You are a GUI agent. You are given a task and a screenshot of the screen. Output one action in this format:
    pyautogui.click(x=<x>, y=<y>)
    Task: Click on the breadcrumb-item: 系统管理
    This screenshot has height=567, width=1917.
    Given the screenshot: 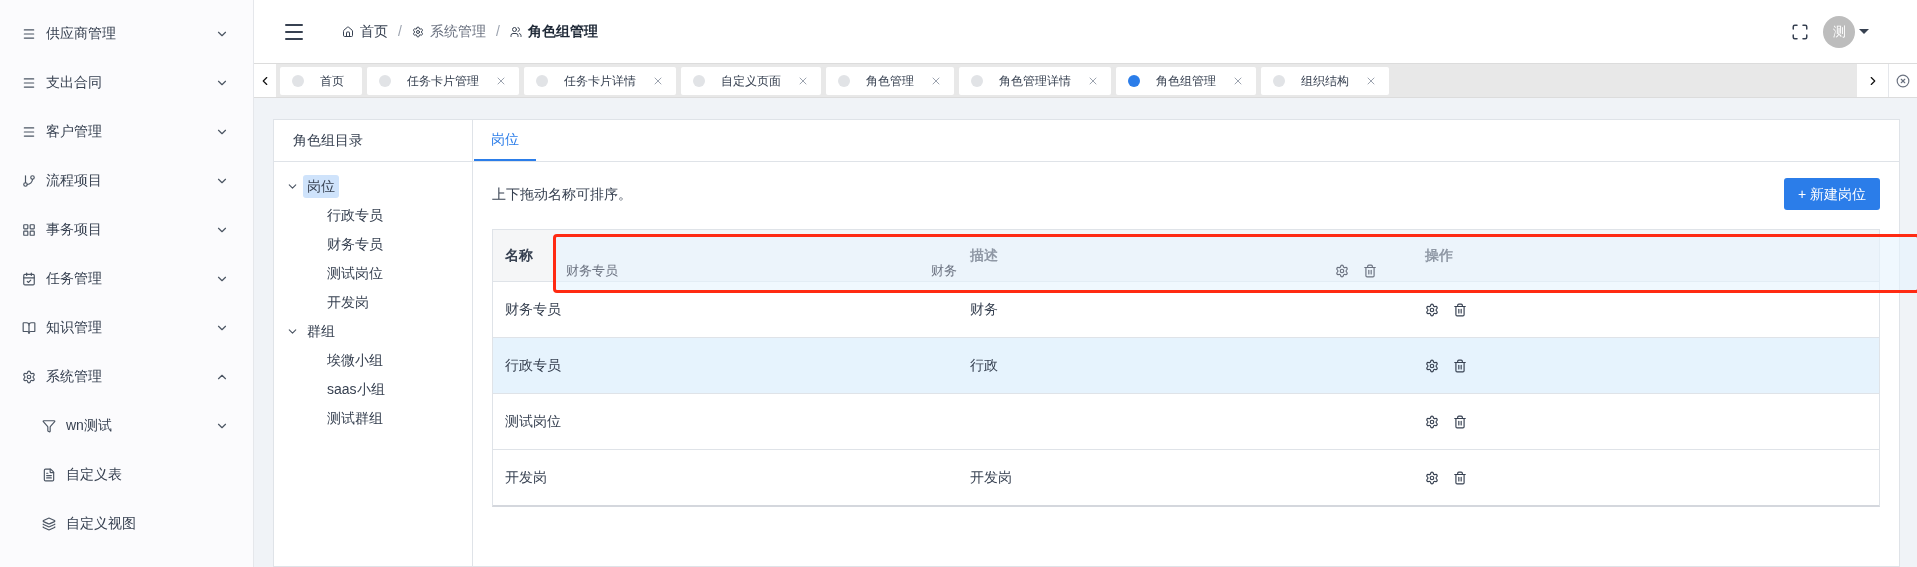 What is the action you would take?
    pyautogui.click(x=457, y=31)
    